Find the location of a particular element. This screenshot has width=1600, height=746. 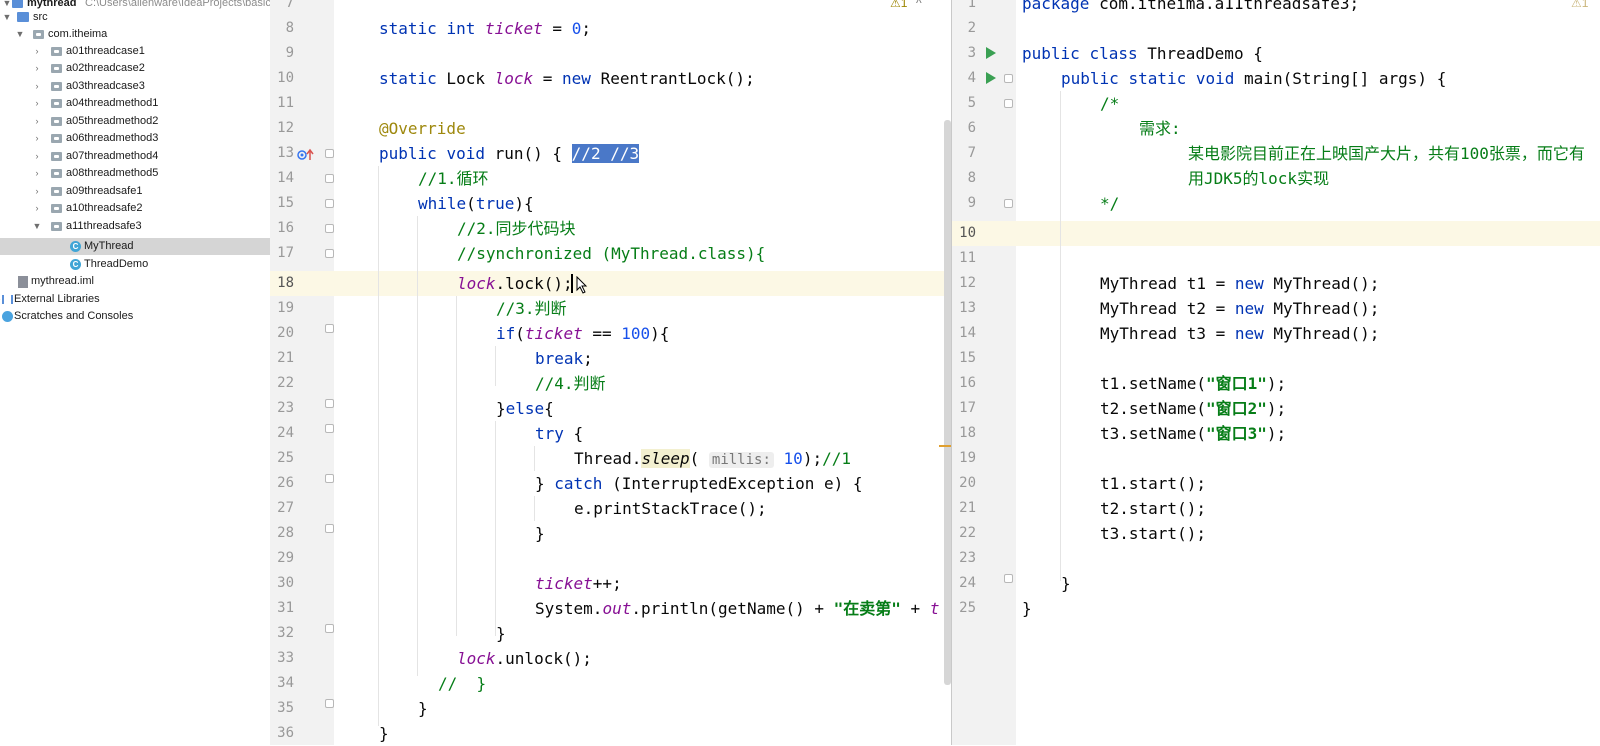

tree-item-package: › a03threadcase3 is located at coordinates (135, 86).